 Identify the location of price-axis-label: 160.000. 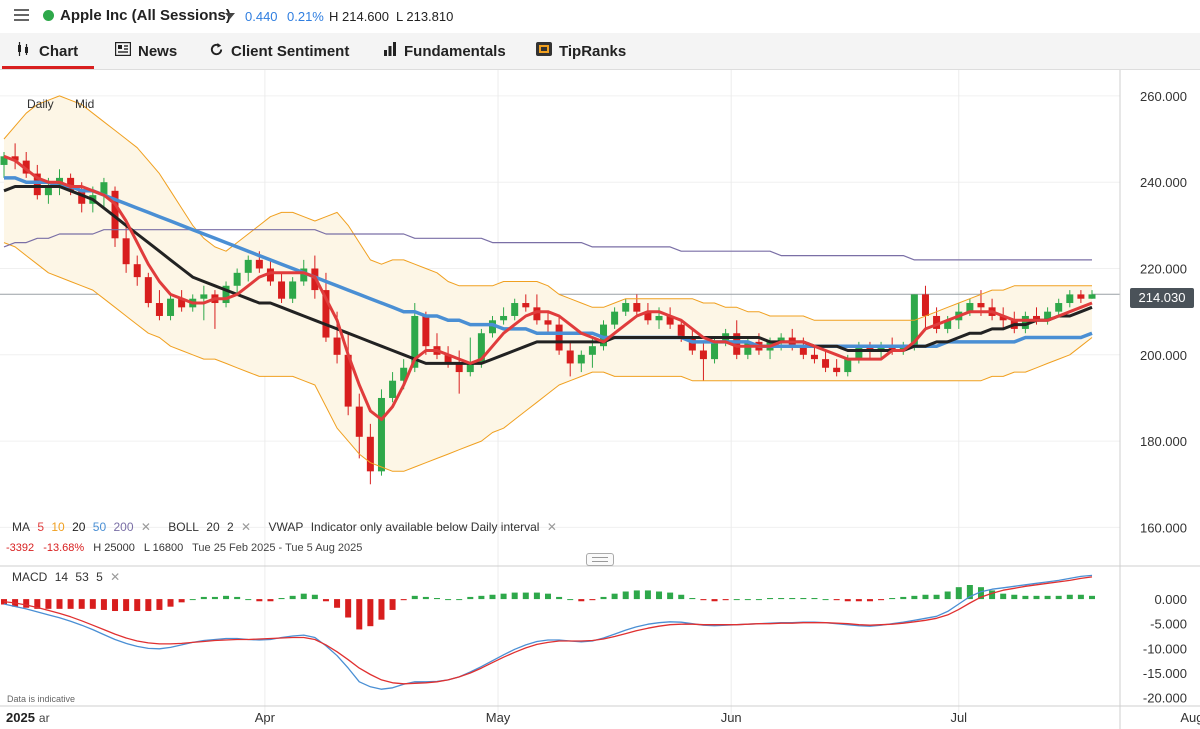
(1163, 527).